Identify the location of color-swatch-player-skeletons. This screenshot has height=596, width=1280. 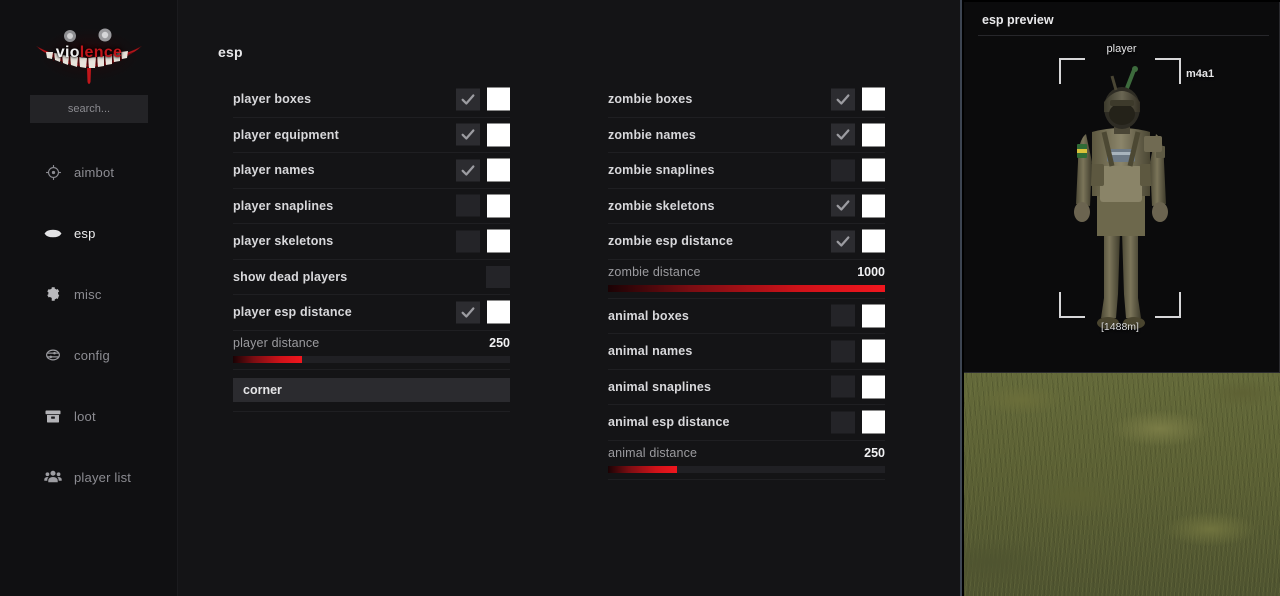
(498, 241).